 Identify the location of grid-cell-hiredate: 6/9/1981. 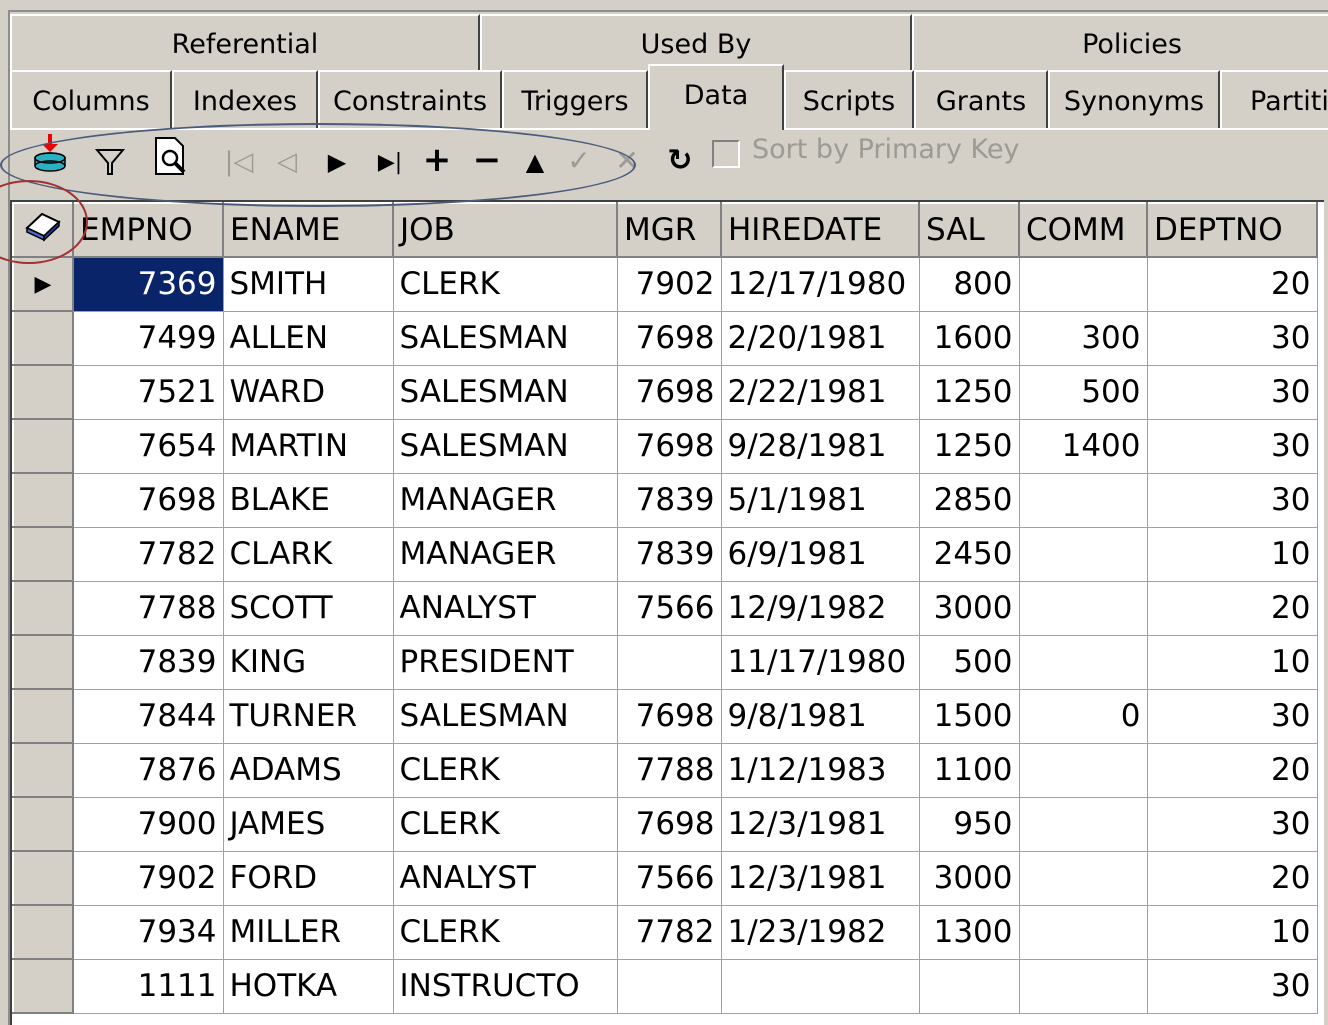
(820, 554).